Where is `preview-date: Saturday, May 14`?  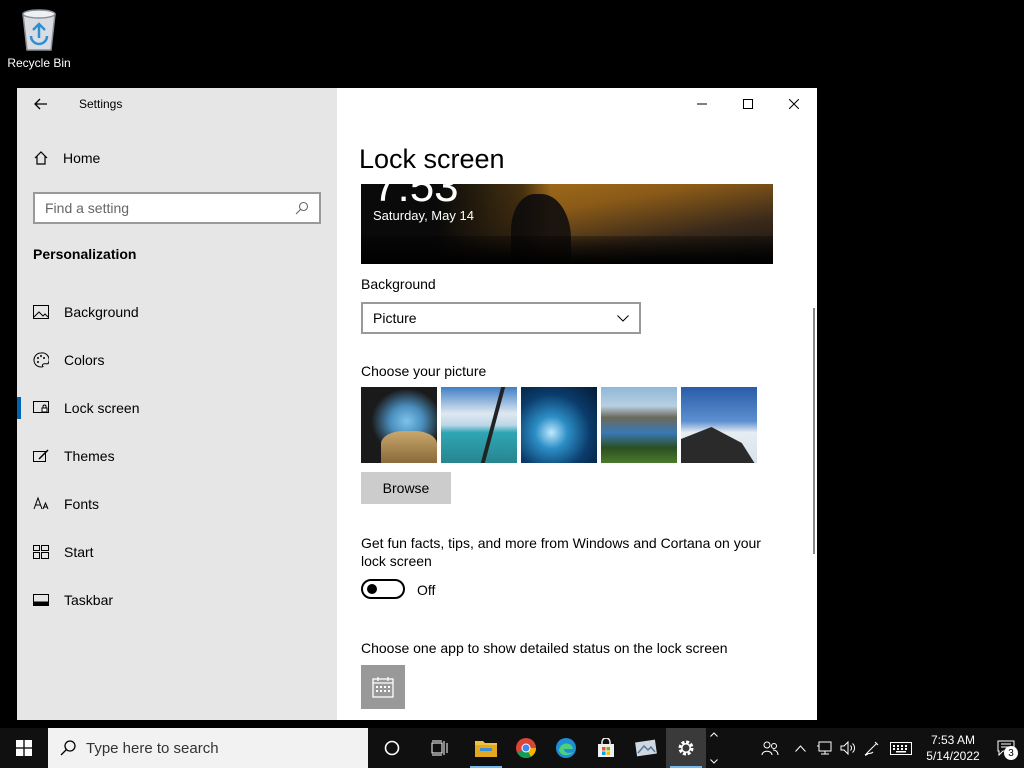 preview-date: Saturday, May 14 is located at coordinates (423, 215).